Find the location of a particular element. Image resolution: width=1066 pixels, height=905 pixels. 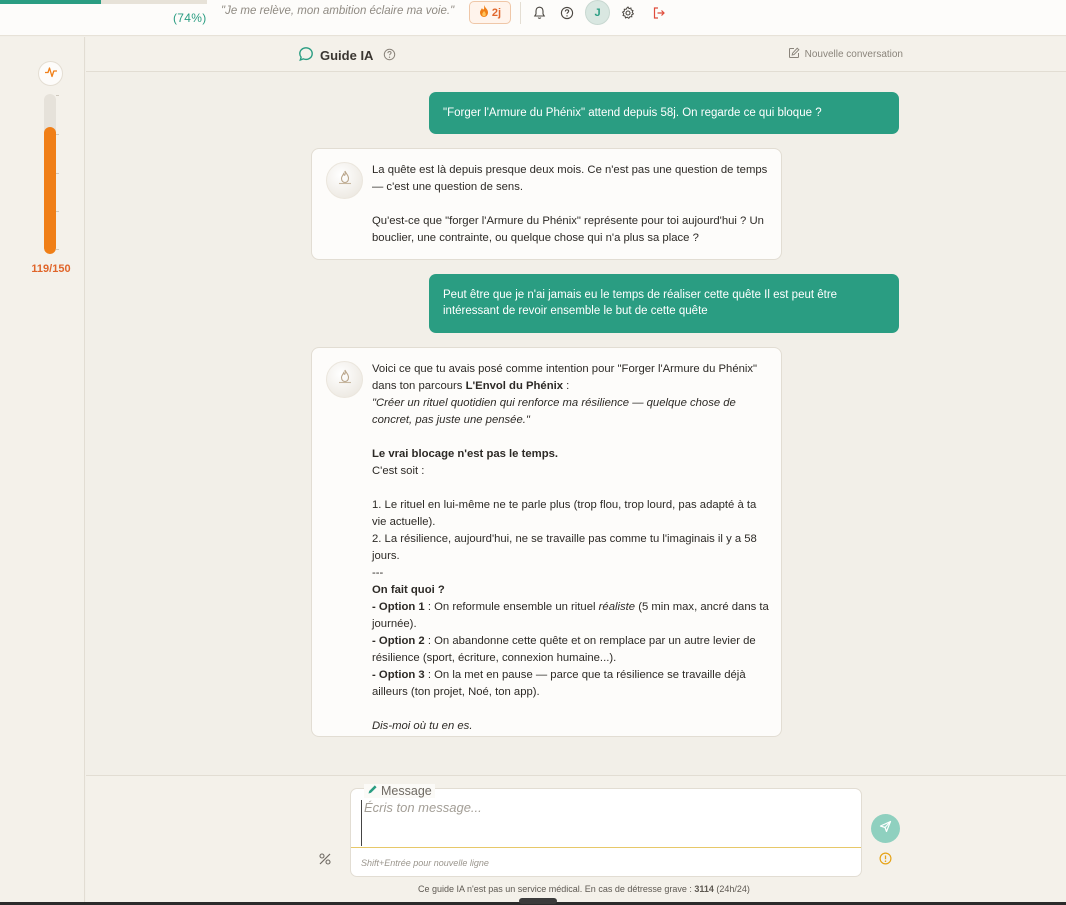

chat-bubble-icon is located at coordinates (306, 55).